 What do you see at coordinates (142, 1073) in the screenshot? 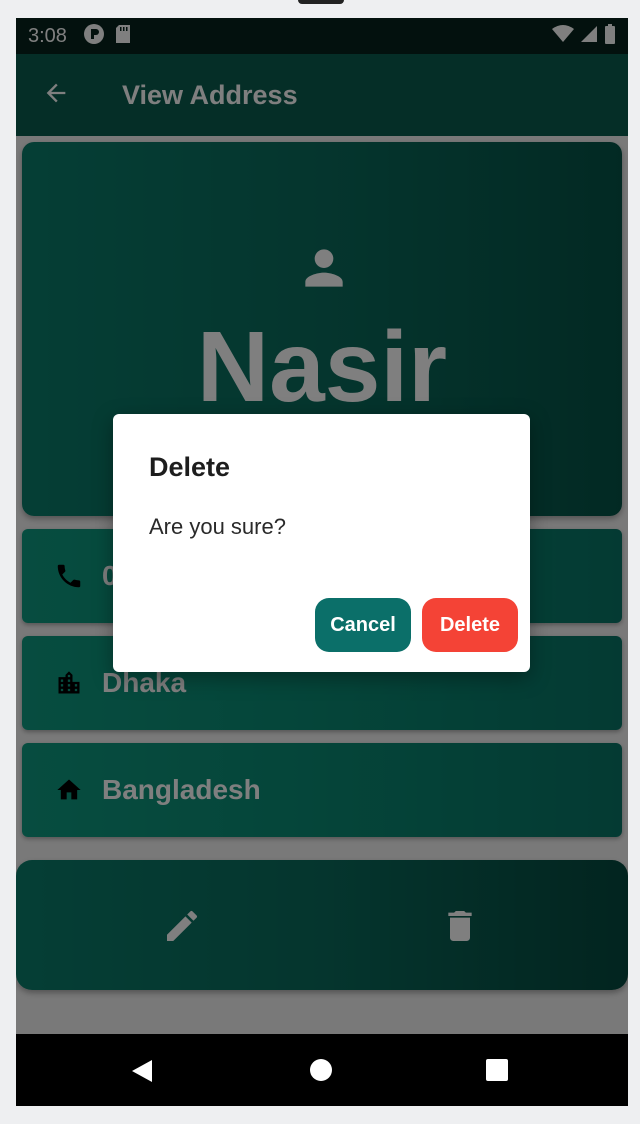
I see `nav-back-icon` at bounding box center [142, 1073].